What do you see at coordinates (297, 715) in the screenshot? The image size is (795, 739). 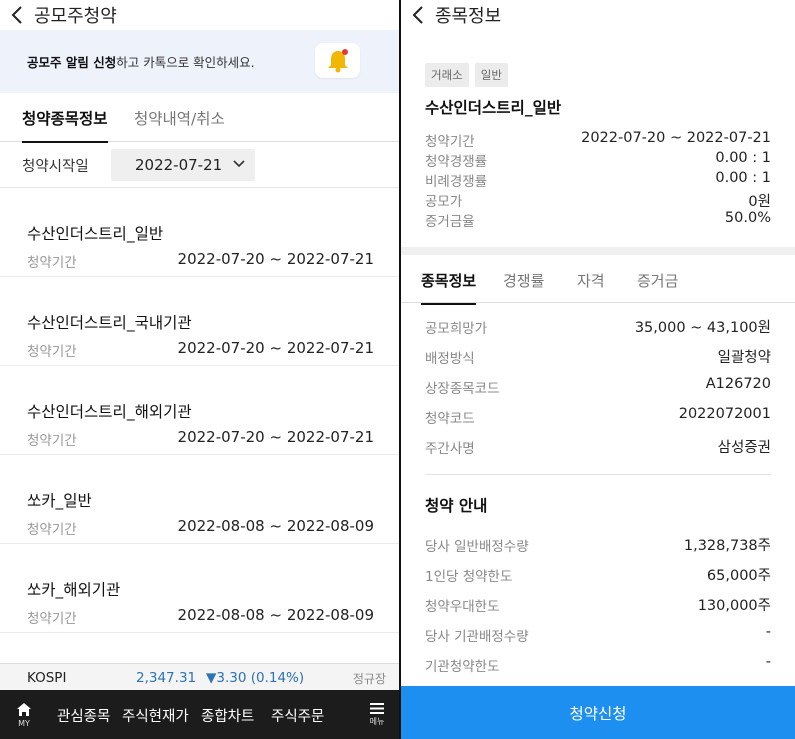 I see `nav-item-order: 주식주문` at bounding box center [297, 715].